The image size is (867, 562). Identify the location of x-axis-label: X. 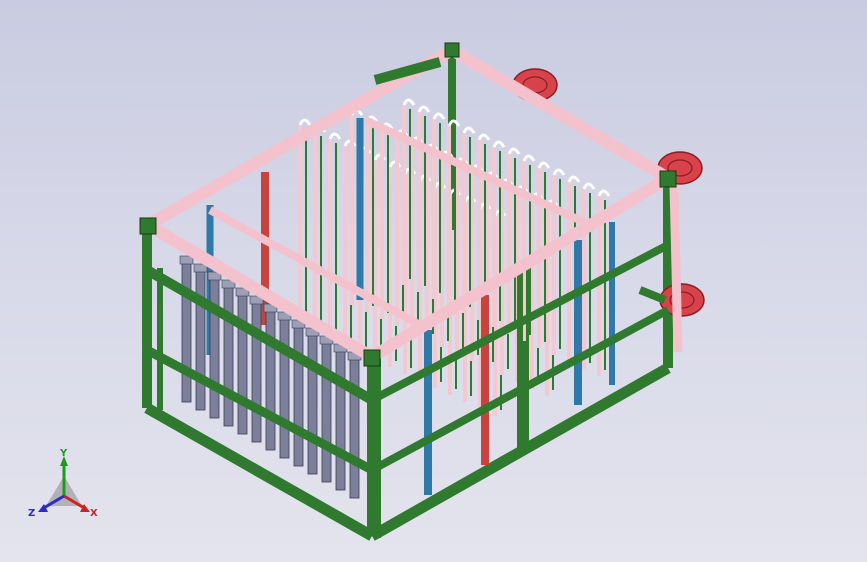
(94, 513).